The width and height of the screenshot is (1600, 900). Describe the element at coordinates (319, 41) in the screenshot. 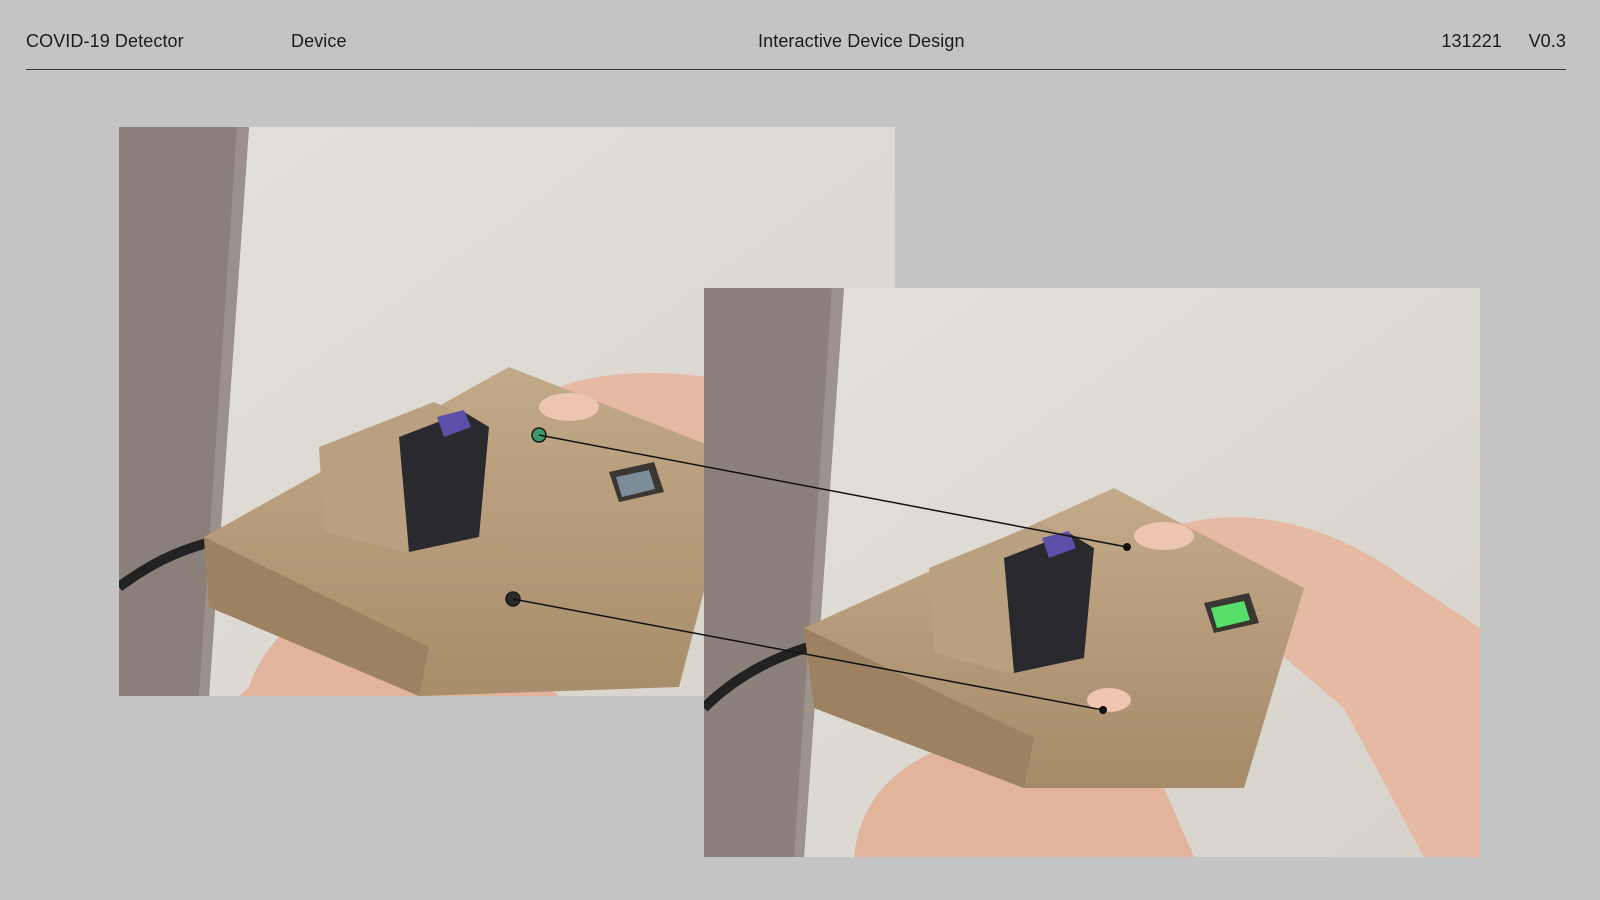

I see `section-label: Device` at that location.